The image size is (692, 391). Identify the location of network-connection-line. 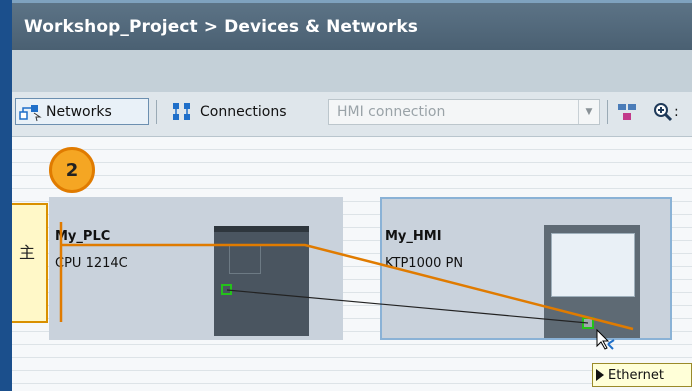
(407, 306).